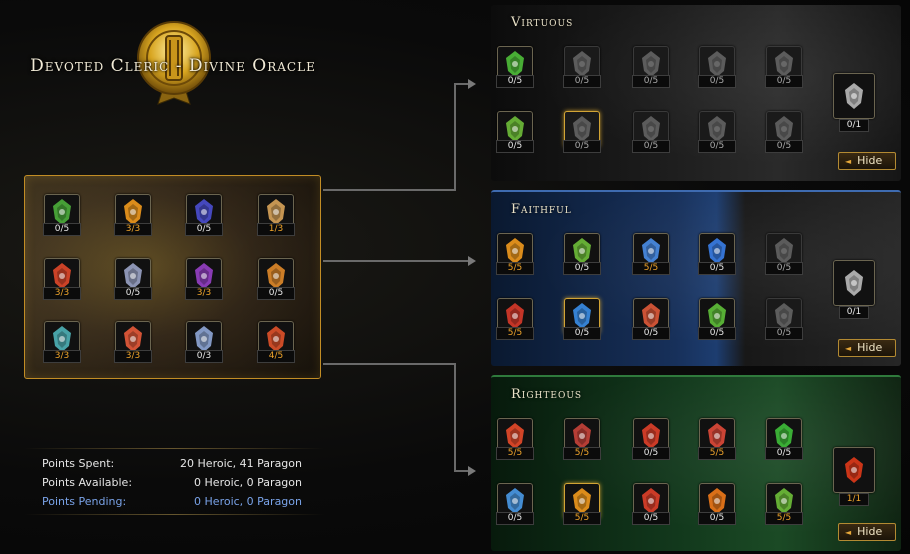 Image resolution: width=910 pixels, height=554 pixels. I want to click on capstone-tile: 1/1, so click(854, 476).